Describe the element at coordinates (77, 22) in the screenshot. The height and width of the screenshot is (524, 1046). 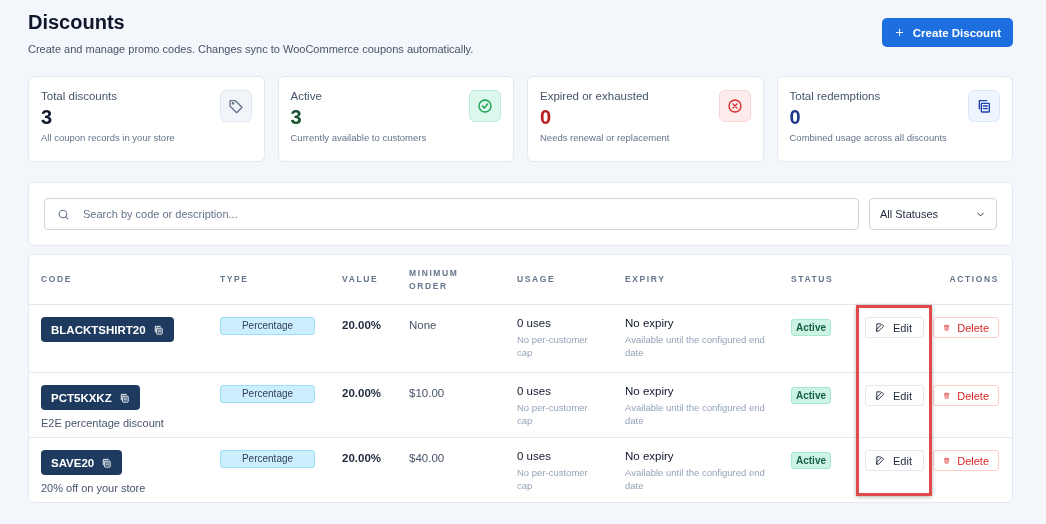
I see `page-title: Discounts` at that location.